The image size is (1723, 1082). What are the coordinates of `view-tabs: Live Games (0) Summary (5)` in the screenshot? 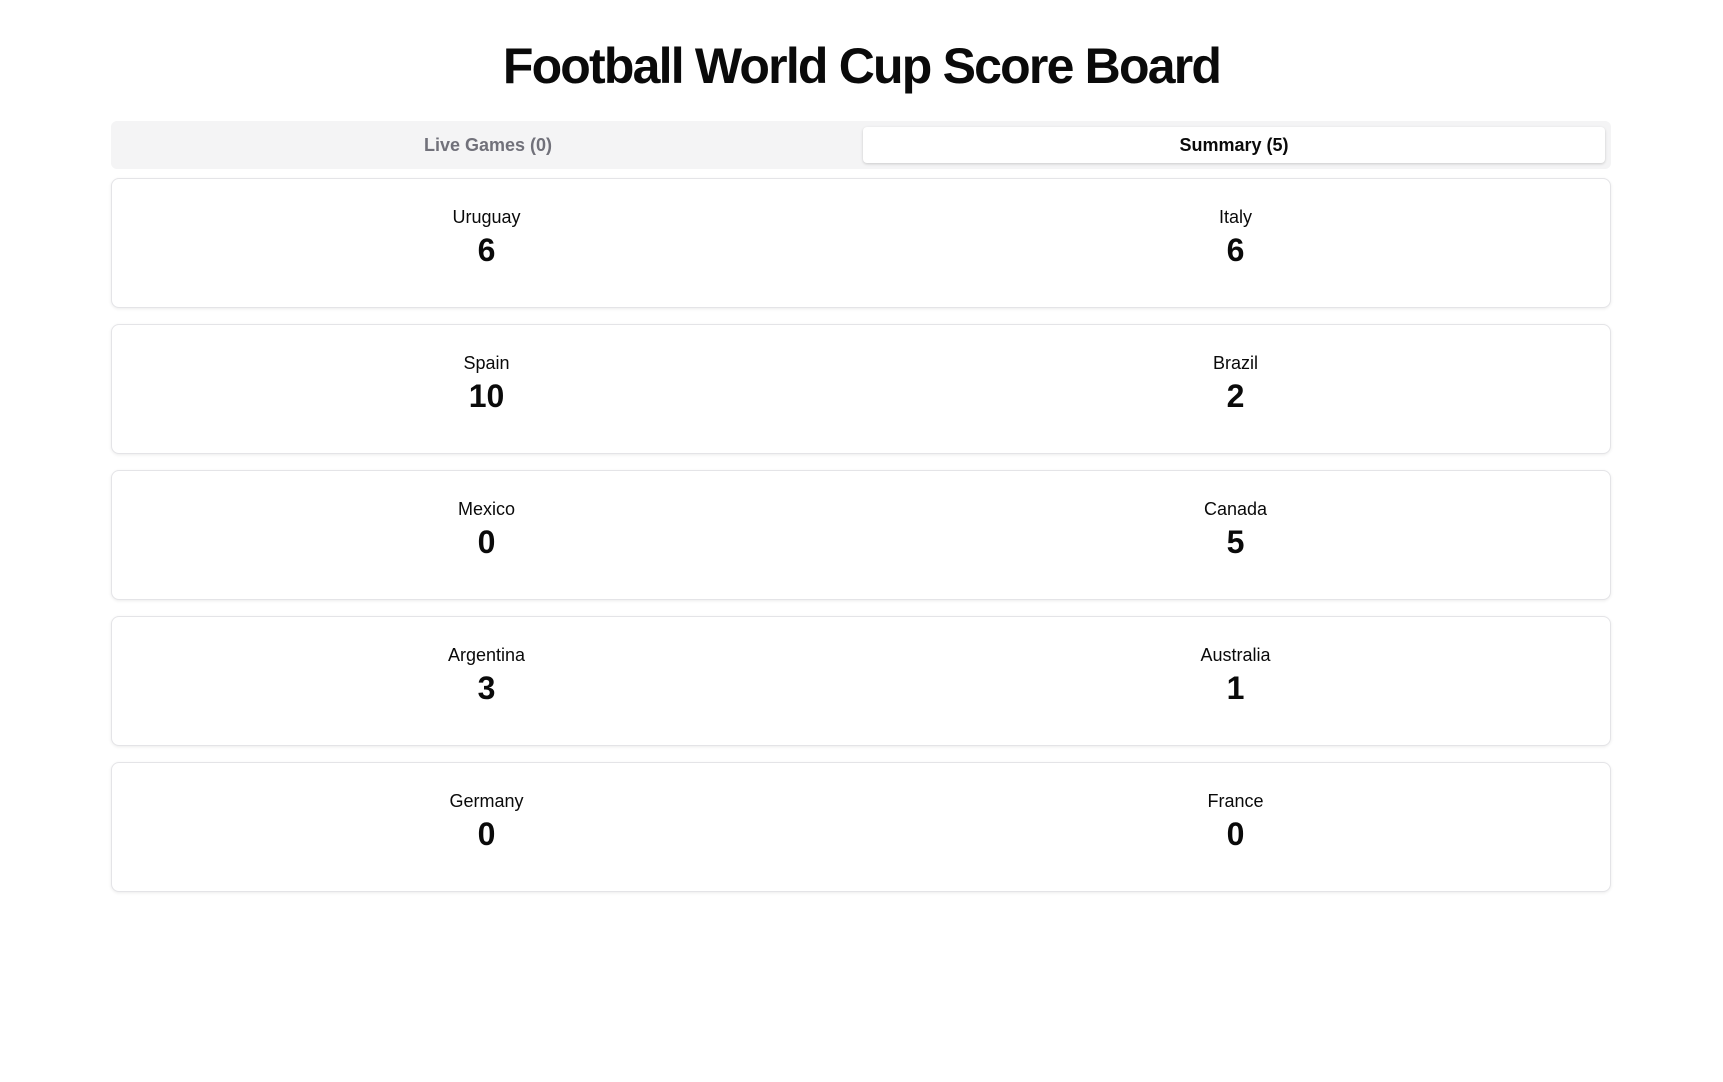 It's located at (861, 145).